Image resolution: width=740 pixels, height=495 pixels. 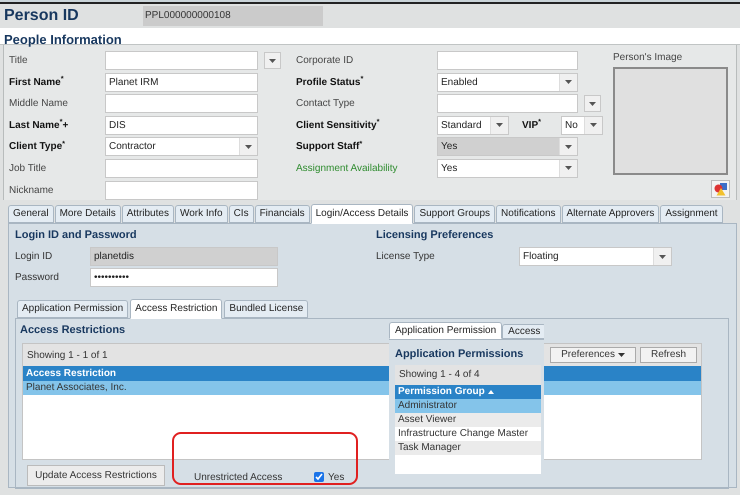 I want to click on section-heading: Application Permissions, so click(x=459, y=354).